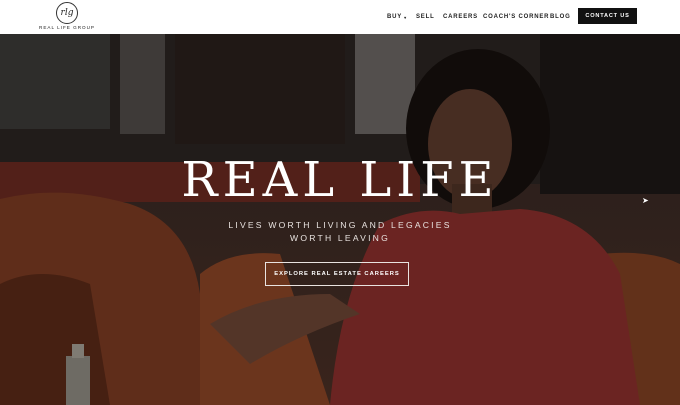  I want to click on nav-item-careers: CAREERS, so click(460, 17).